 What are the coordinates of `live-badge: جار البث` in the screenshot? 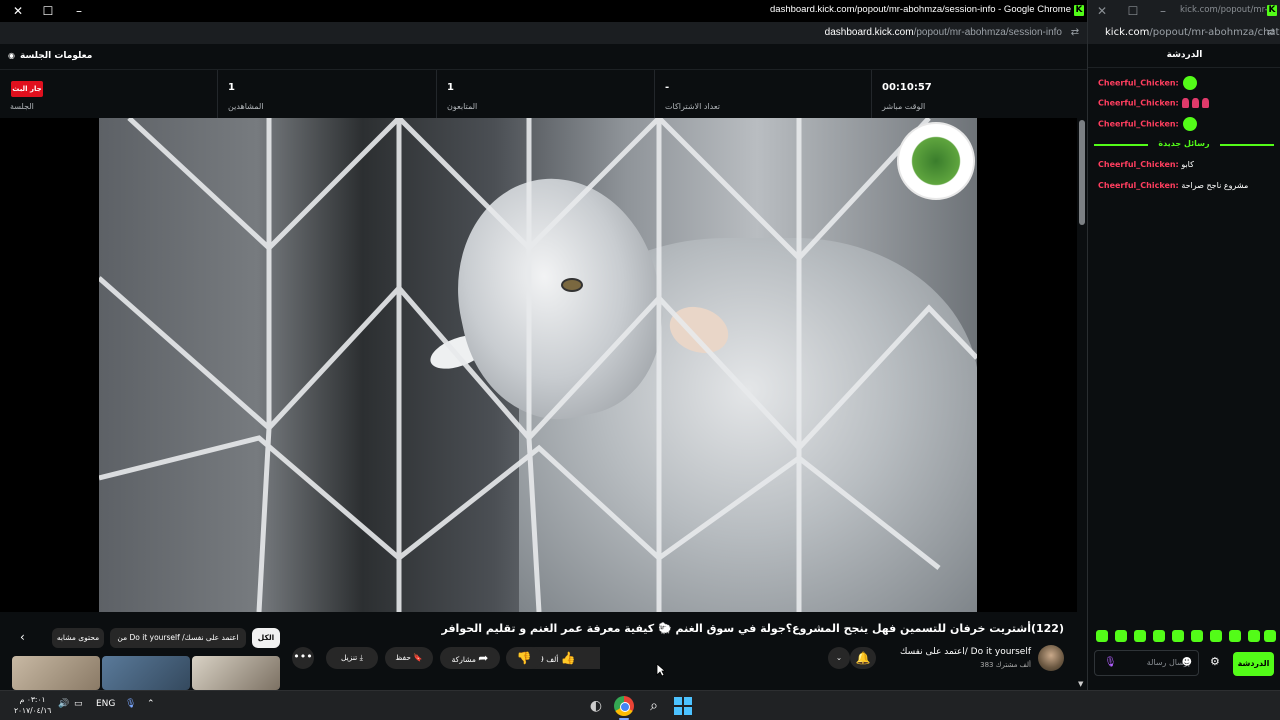 It's located at (27, 89).